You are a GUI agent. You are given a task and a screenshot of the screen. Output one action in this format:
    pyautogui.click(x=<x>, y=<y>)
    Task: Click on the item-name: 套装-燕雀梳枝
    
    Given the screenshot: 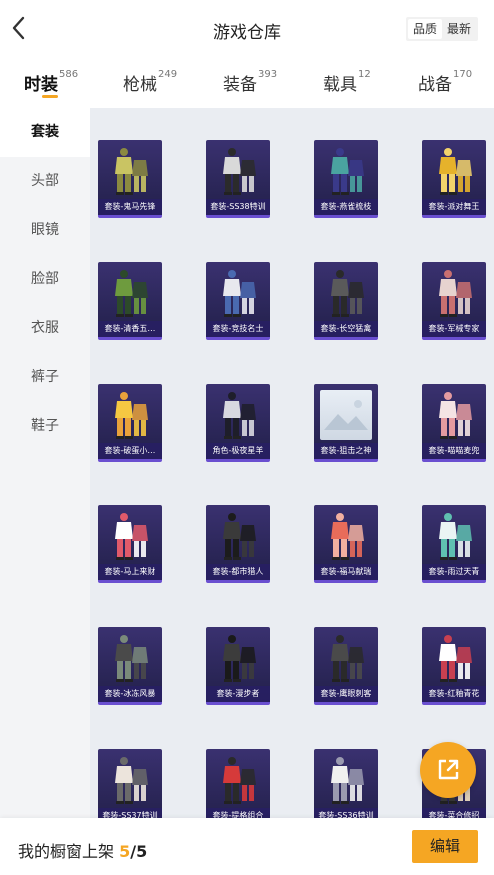 What is the action you would take?
    pyautogui.click(x=346, y=207)
    